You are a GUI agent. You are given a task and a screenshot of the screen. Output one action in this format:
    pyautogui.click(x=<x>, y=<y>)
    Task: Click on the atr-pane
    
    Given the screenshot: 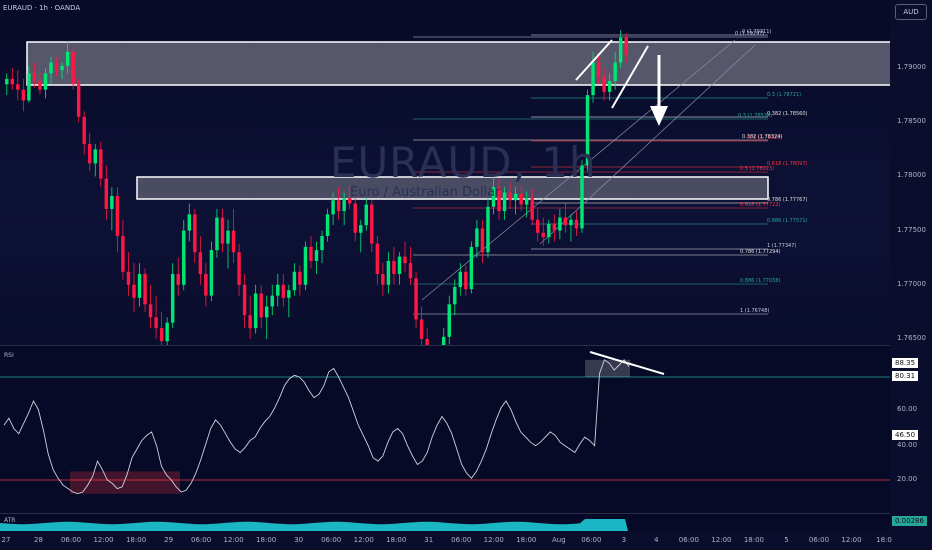 What is the action you would take?
    pyautogui.click(x=445, y=522)
    